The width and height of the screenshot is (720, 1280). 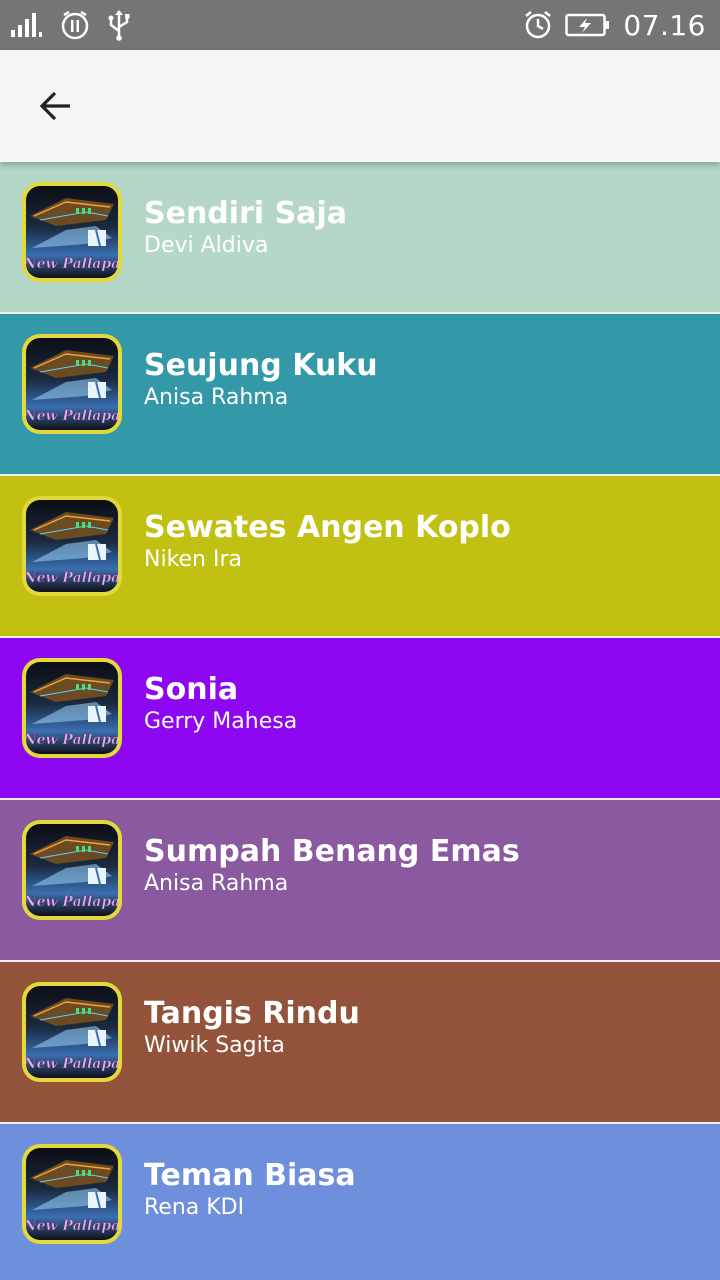 I want to click on song-row: New Pallapa Sendiri Saja Devi Aldiva, so click(x=360, y=238).